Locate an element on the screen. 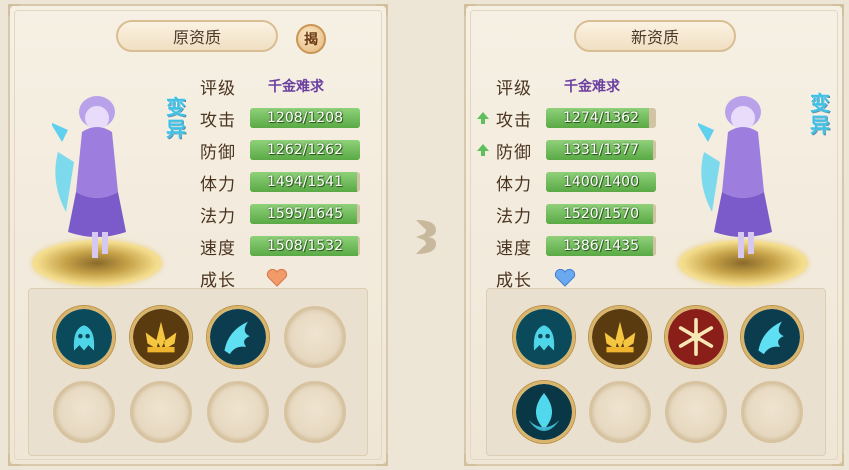 Image resolution: width=849 pixels, height=470 pixels. stat-row-defense: 防御 1262/1262 is located at coordinates (295, 150).